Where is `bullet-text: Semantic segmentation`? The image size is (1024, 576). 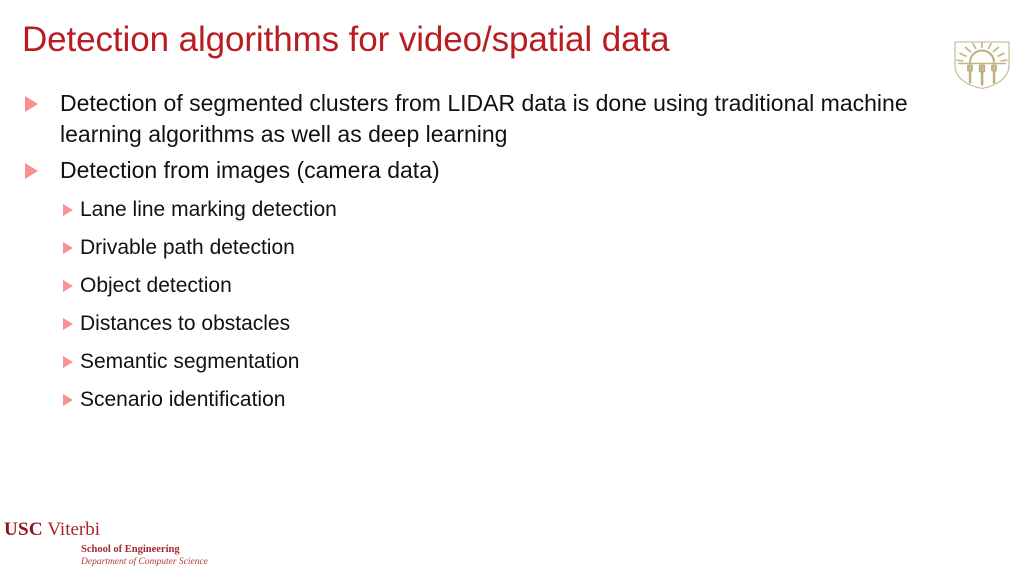 bullet-text: Semantic segmentation is located at coordinates (190, 361).